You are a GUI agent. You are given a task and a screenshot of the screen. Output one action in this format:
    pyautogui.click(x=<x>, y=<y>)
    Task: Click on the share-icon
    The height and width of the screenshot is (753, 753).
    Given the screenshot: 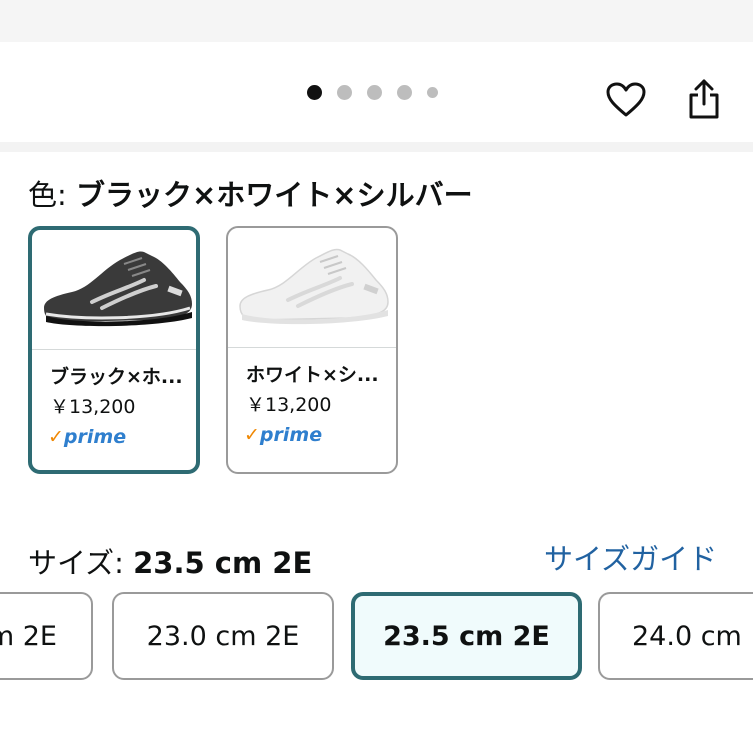 What is the action you would take?
    pyautogui.click(x=704, y=99)
    